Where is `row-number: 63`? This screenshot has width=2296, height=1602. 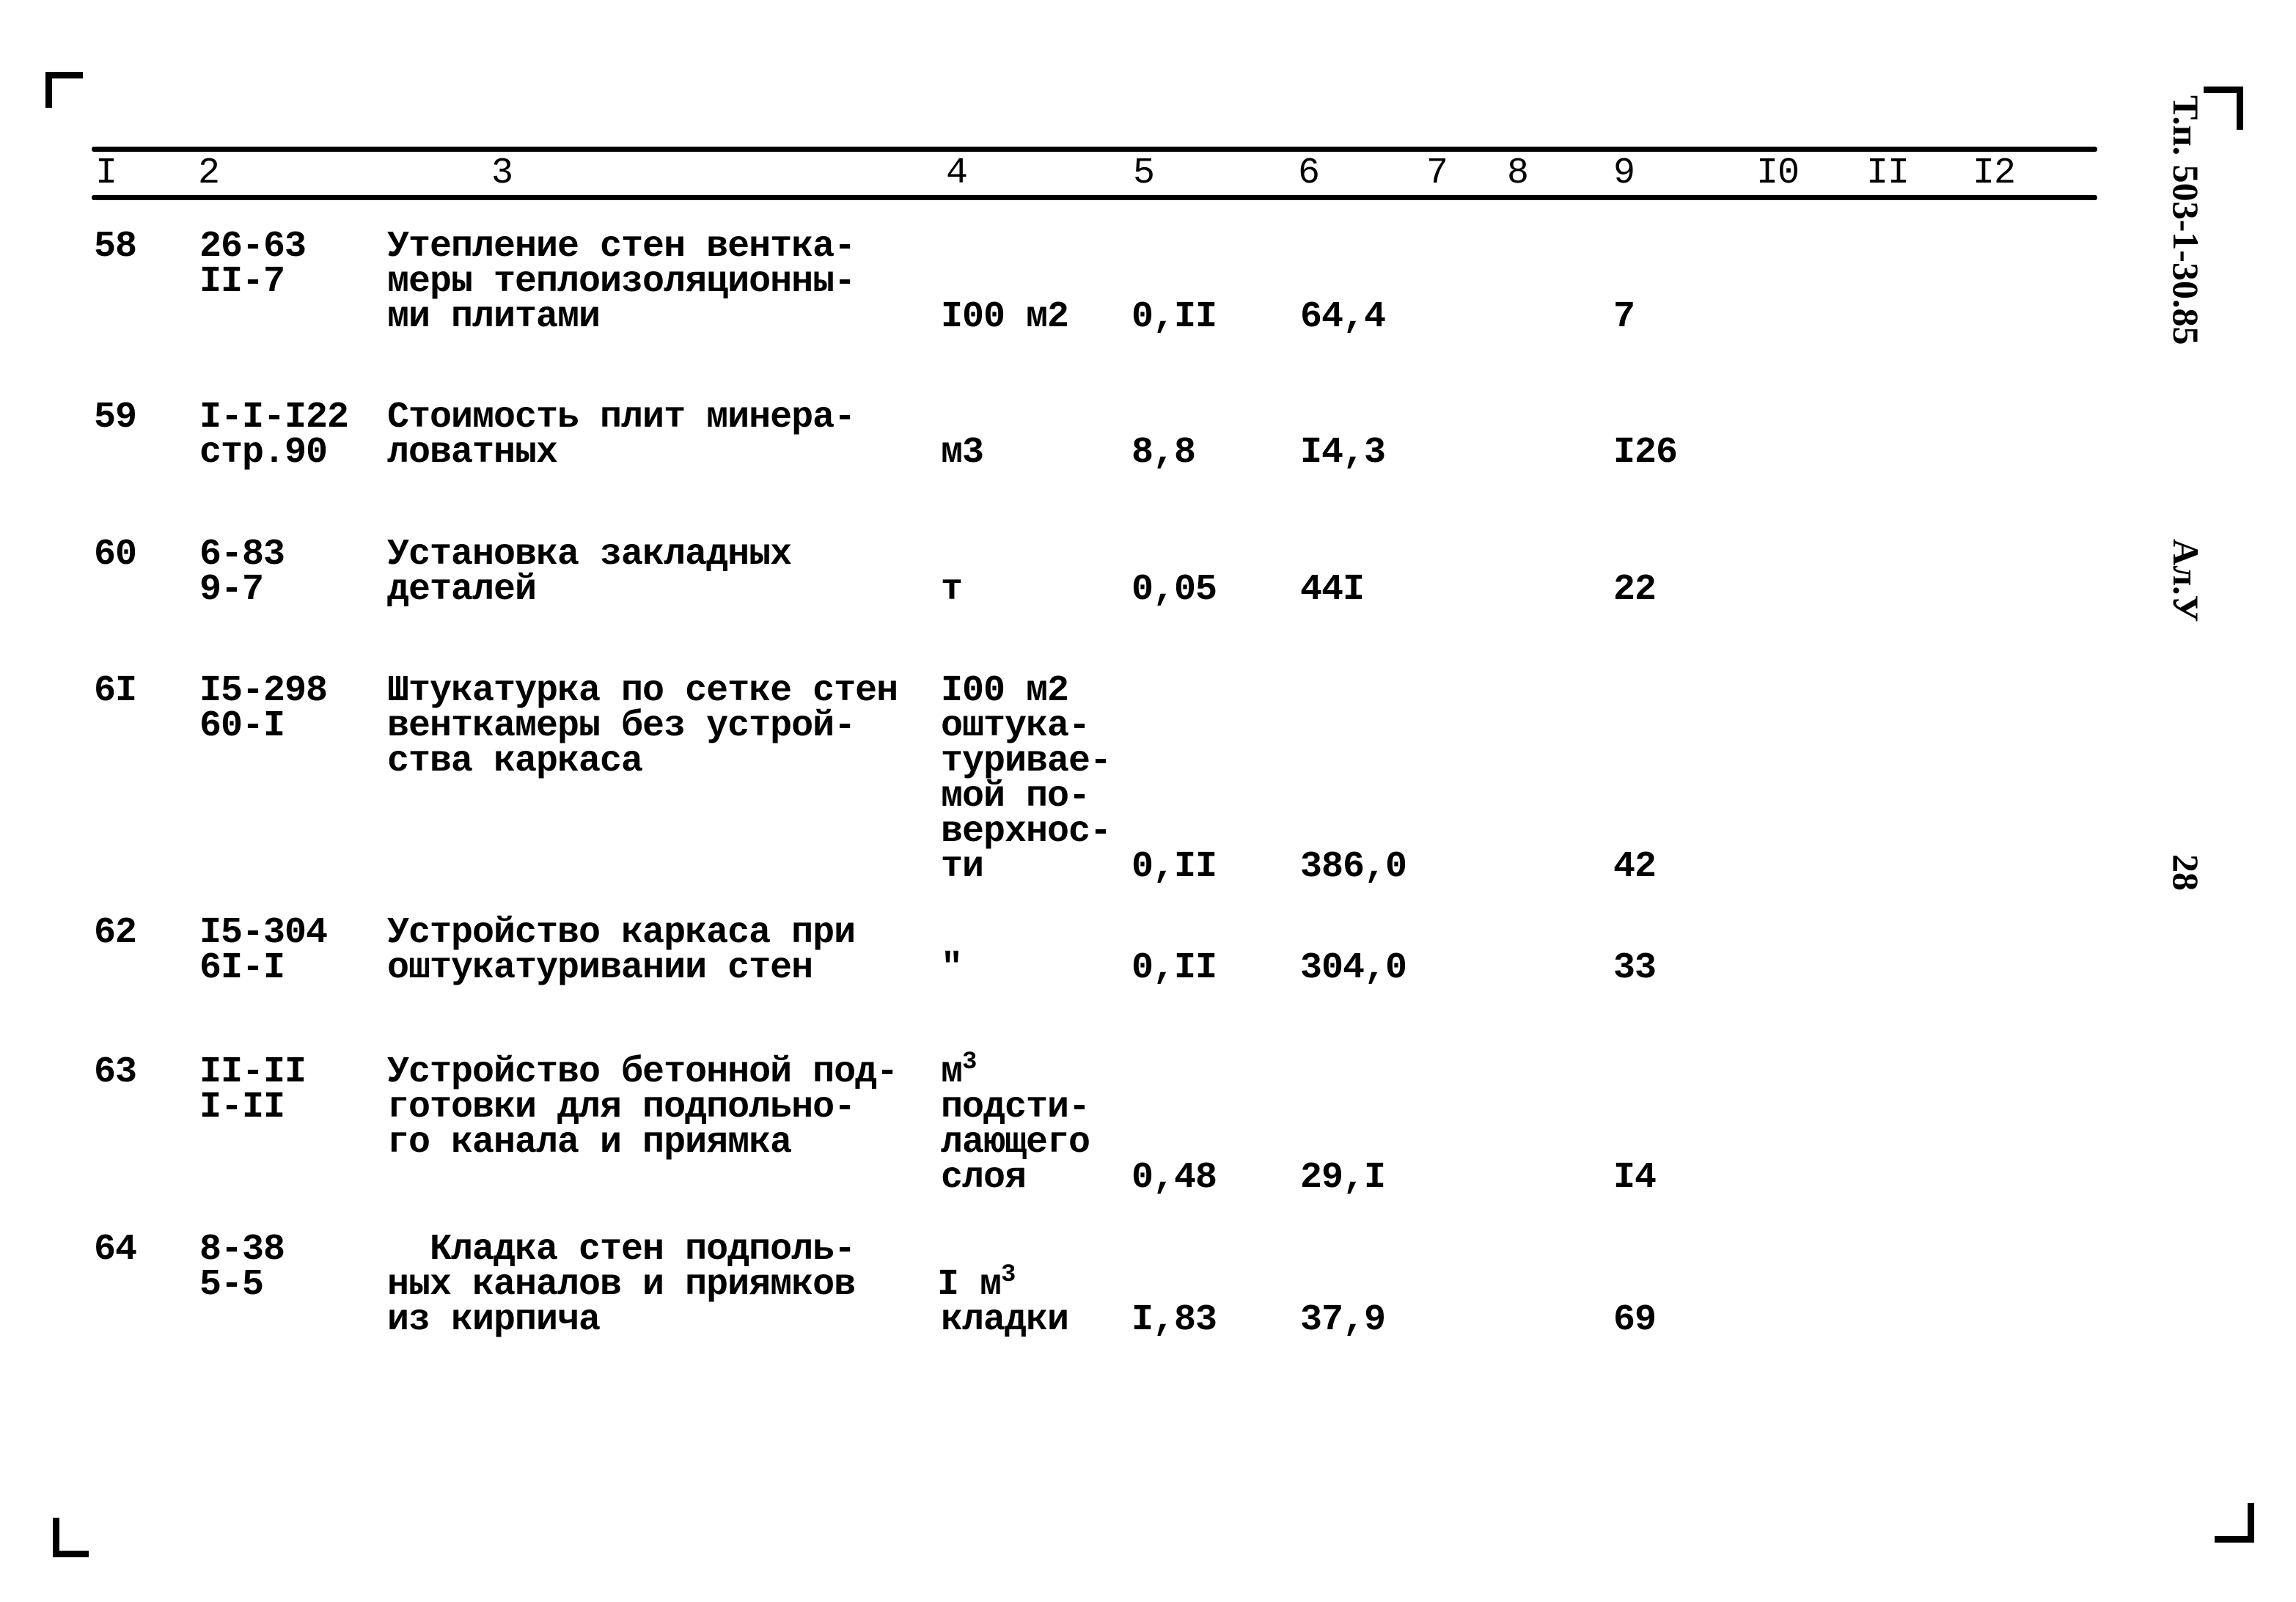
row-number: 63 is located at coordinates (115, 1072).